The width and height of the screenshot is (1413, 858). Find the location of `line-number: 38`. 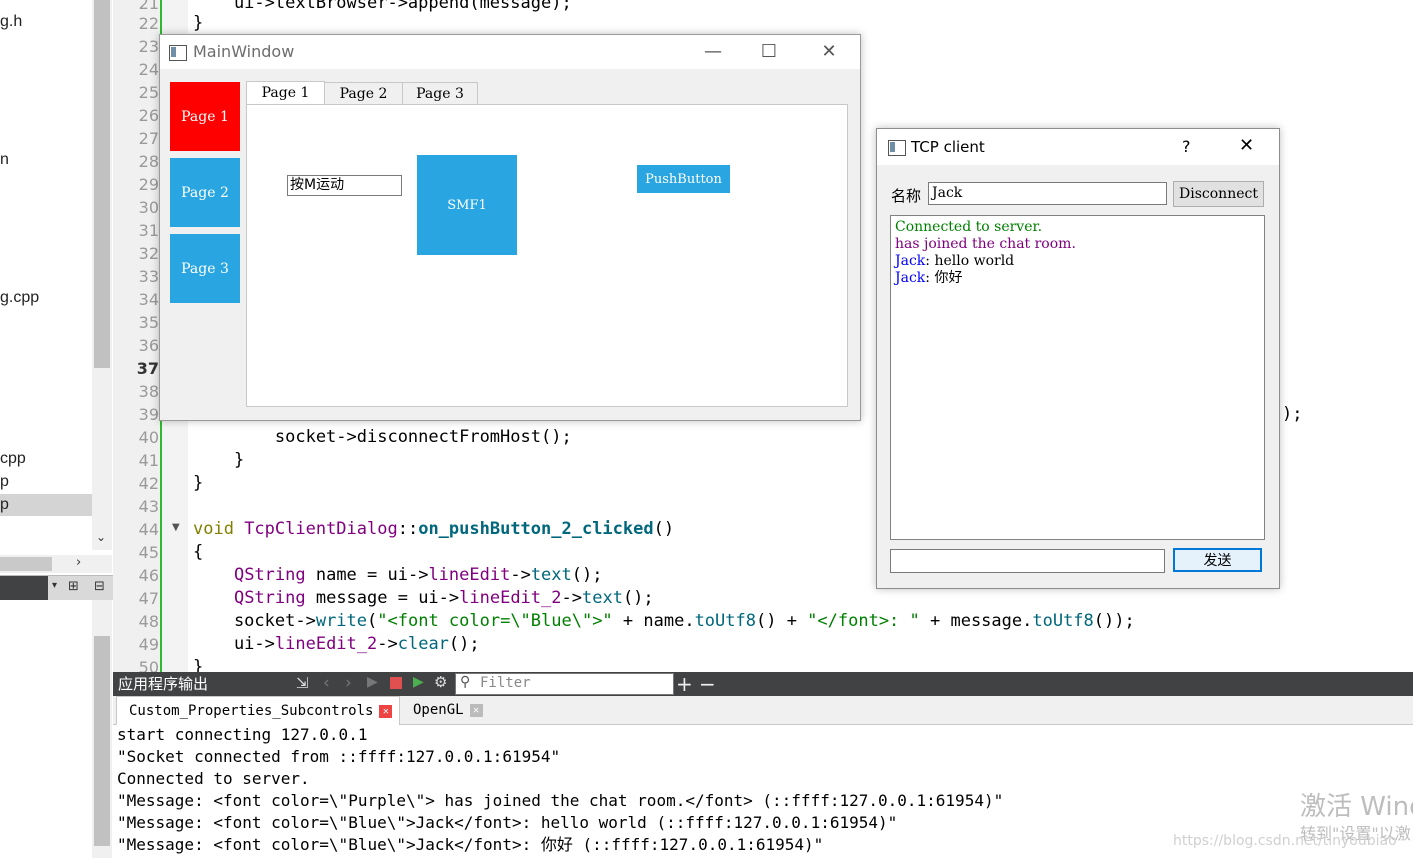

line-number: 38 is located at coordinates (148, 391).